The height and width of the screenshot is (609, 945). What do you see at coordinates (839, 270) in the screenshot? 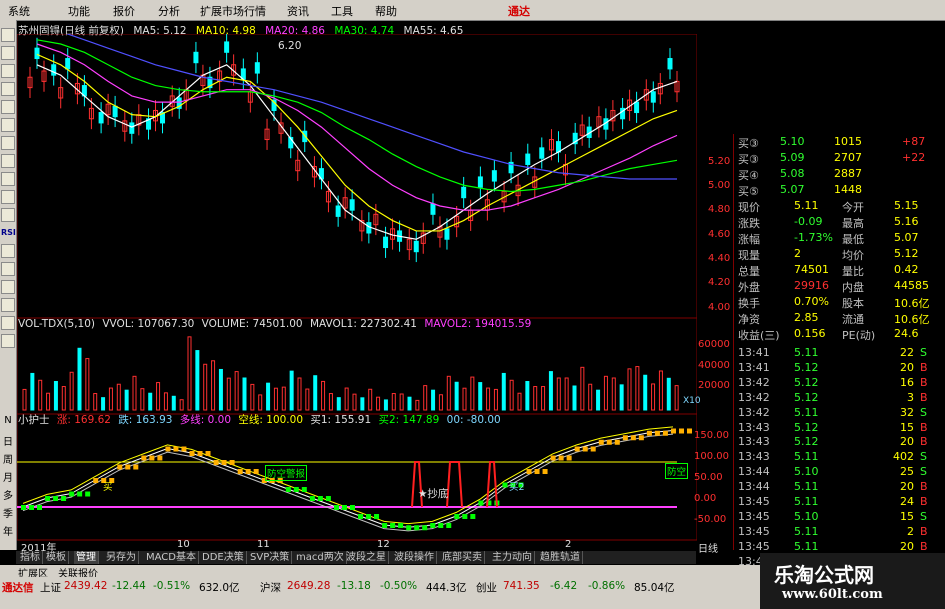
I see `stat-row: 总量 74501 量比 0.42` at bounding box center [839, 270].